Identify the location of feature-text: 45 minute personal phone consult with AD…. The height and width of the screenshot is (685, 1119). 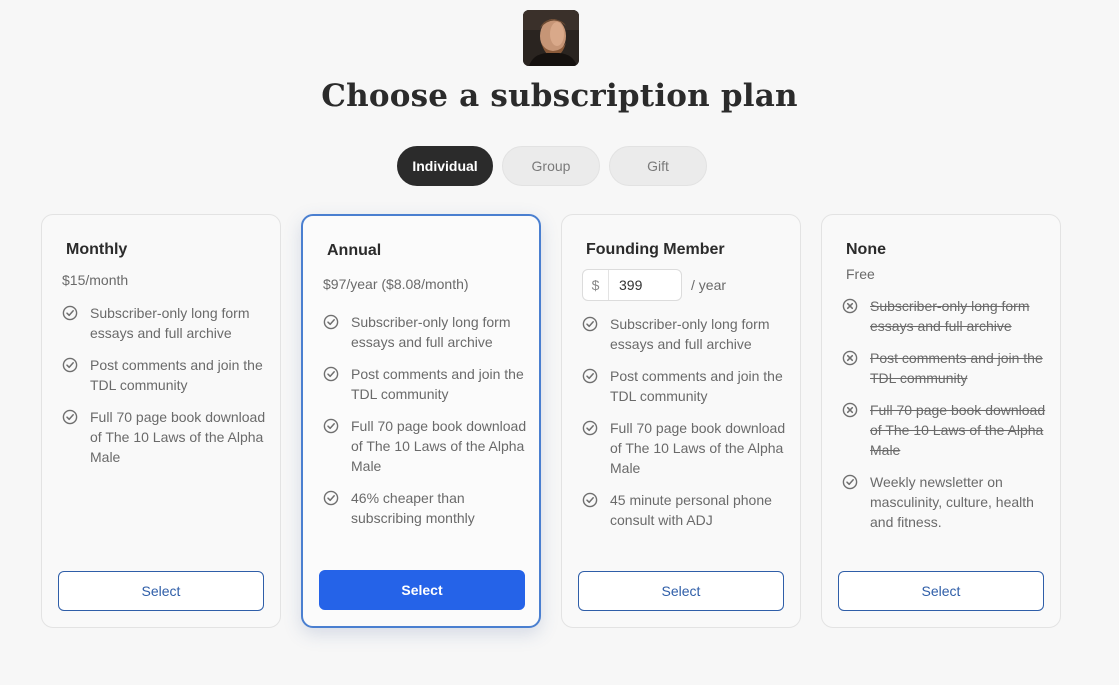
(691, 510).